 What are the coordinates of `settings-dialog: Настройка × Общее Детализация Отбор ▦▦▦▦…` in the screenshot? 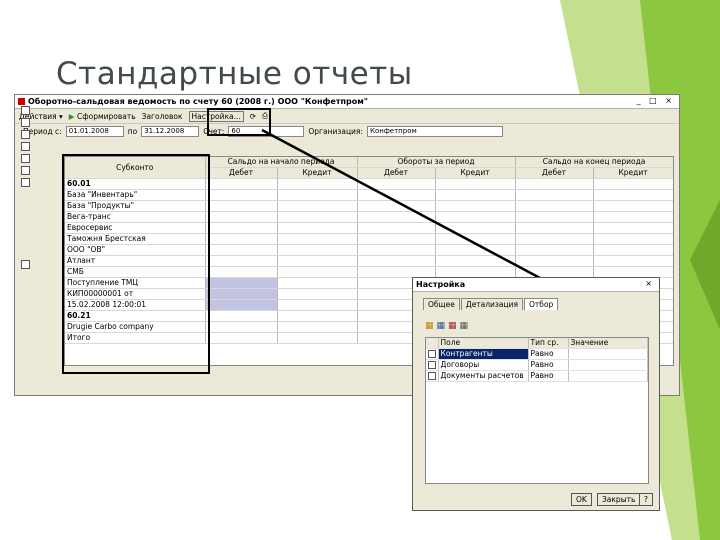 It's located at (536, 394).